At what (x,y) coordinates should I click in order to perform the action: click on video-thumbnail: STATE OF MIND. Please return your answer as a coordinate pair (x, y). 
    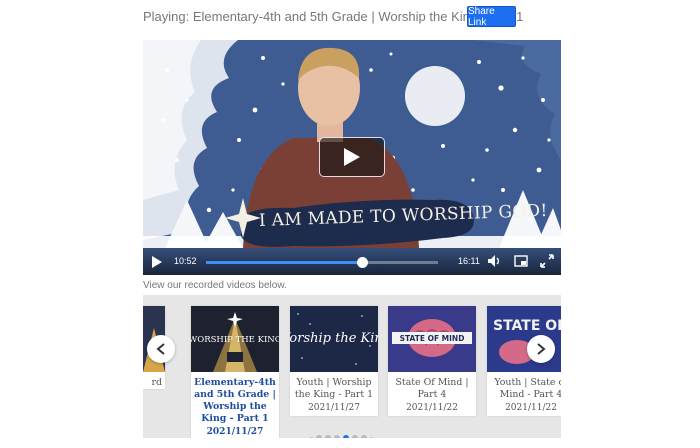
    Looking at the image, I should click on (432, 339).